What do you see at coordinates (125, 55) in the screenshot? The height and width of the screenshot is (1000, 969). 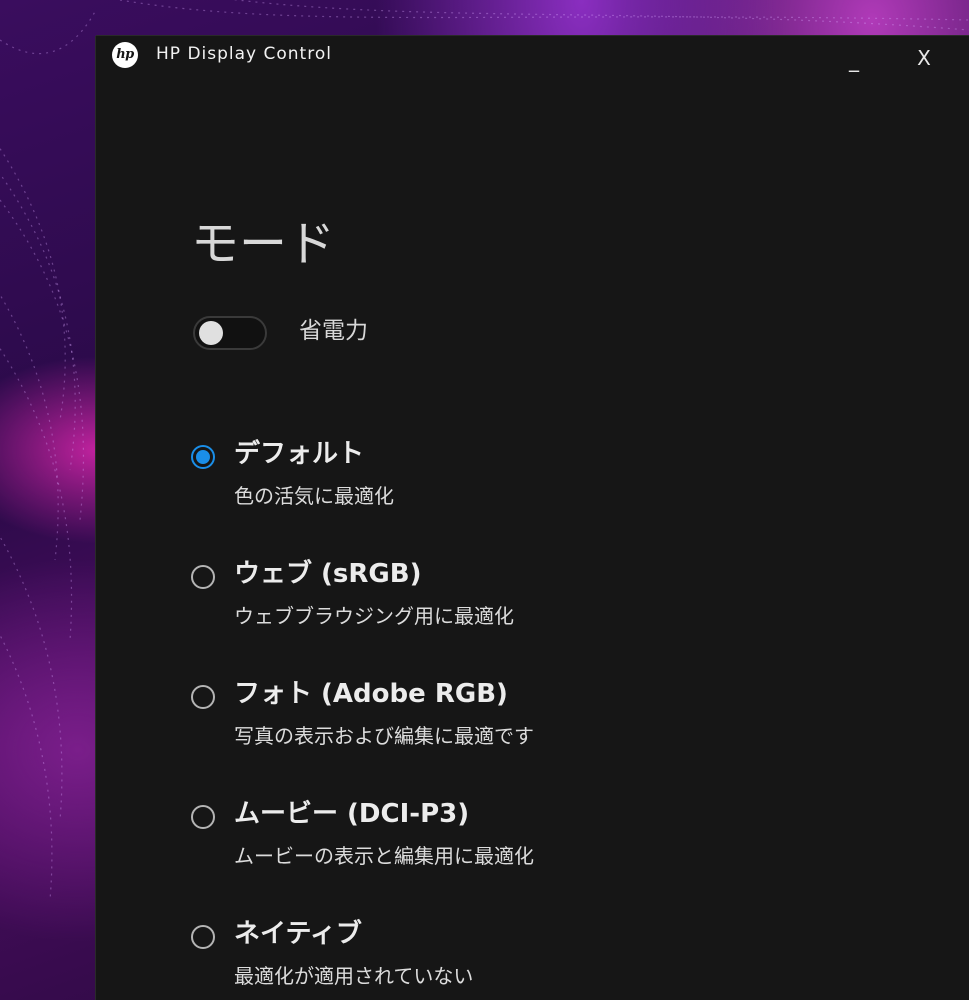 I see `hp-logo-icon: hp` at bounding box center [125, 55].